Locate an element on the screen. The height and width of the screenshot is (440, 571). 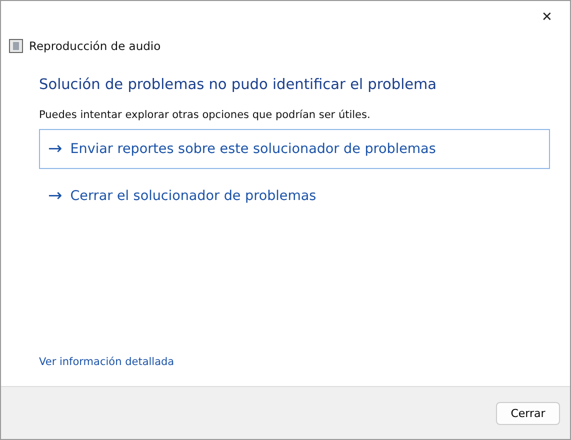
heading: Solución de problemas no pudo identificar el problema is located at coordinates (238, 85).